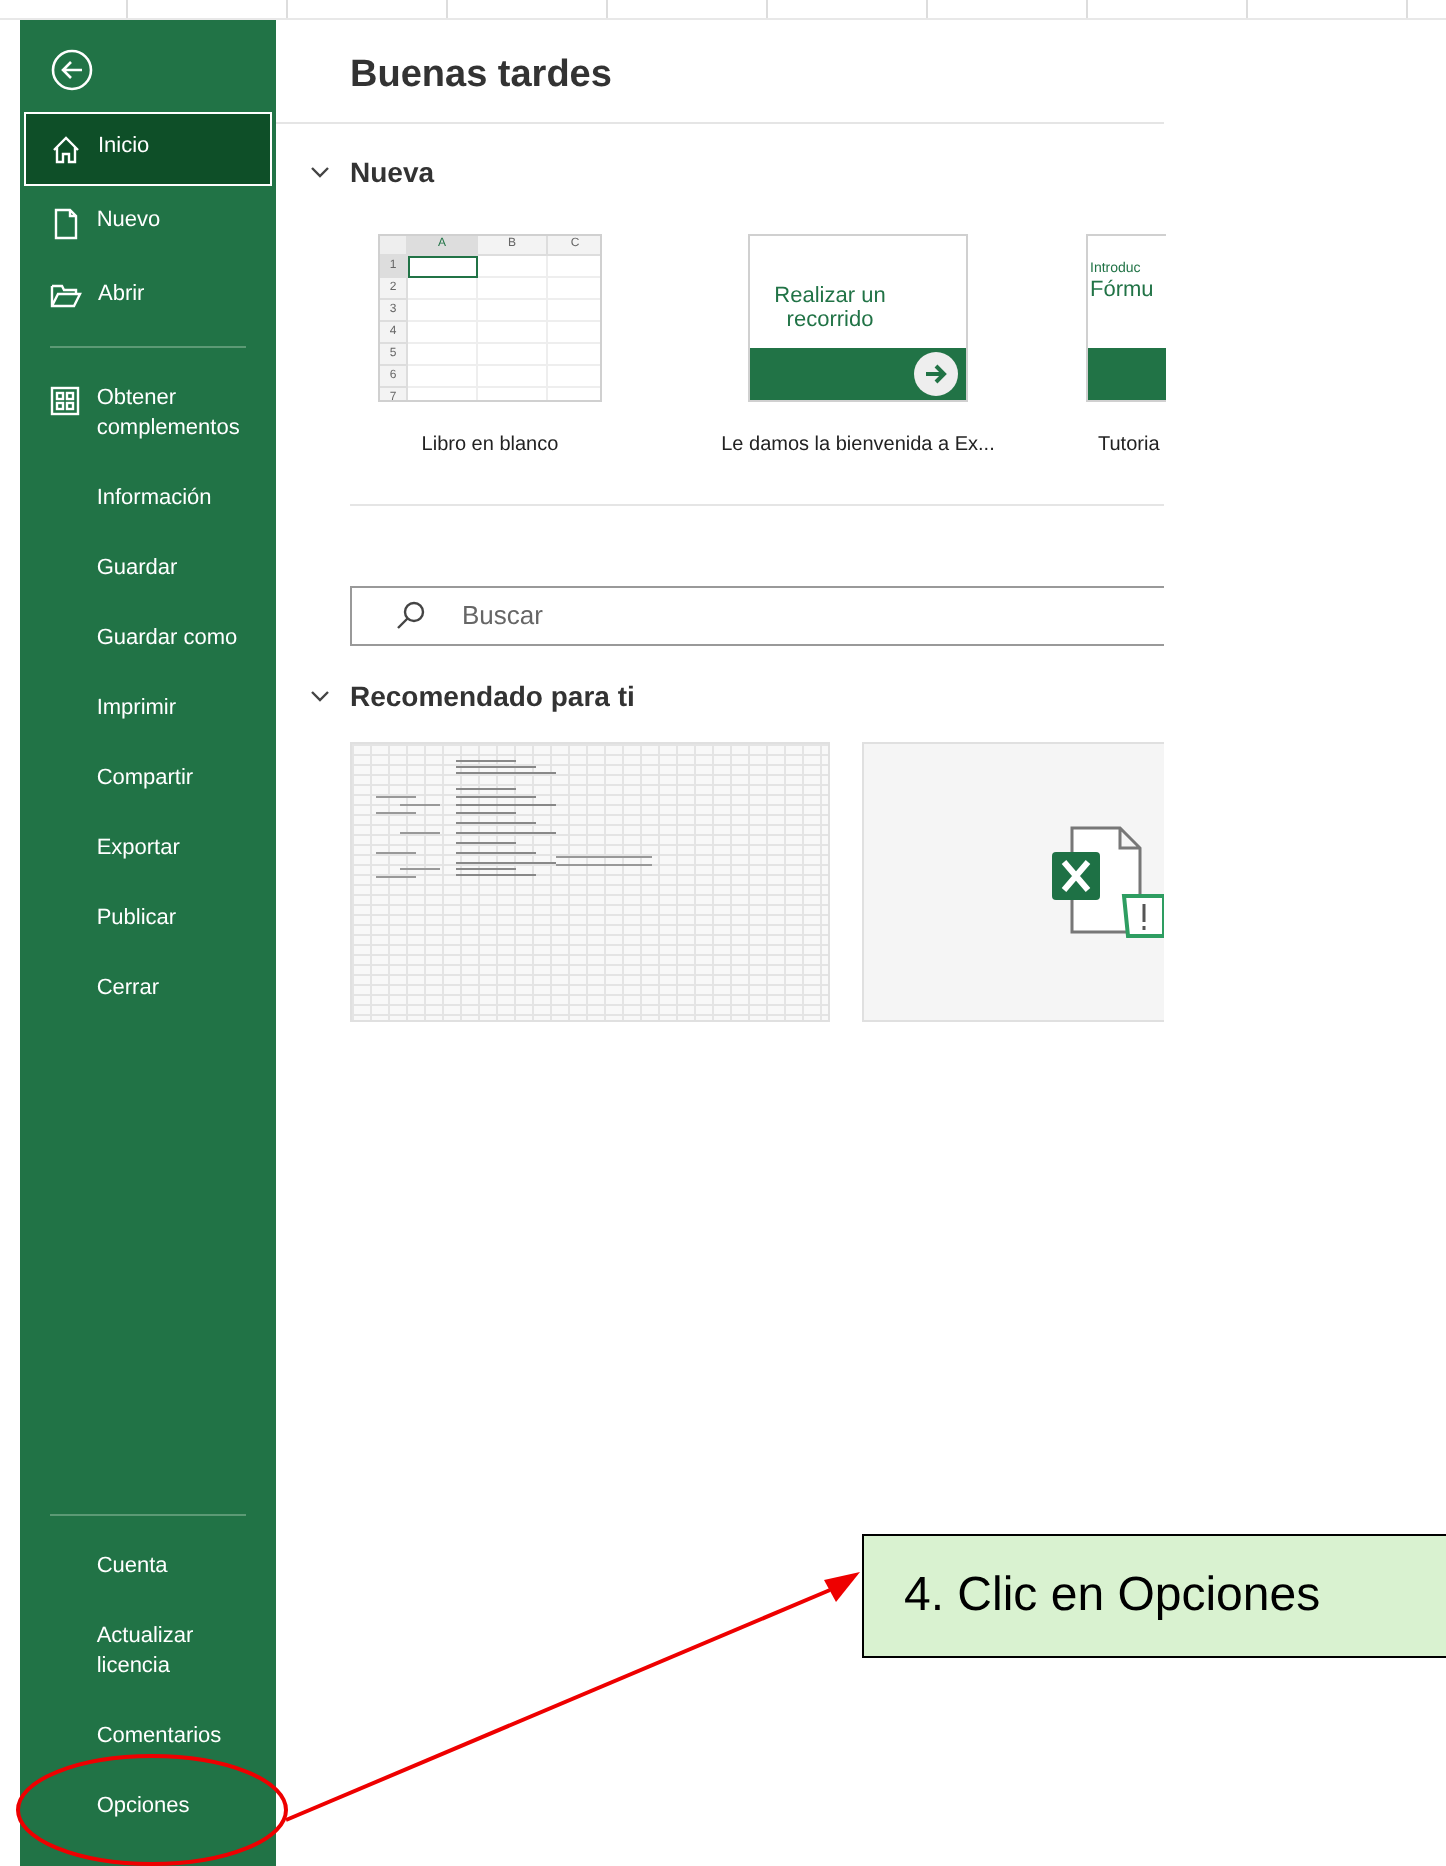 The height and width of the screenshot is (1866, 1446). What do you see at coordinates (1013, 881) in the screenshot?
I see `file-card` at bounding box center [1013, 881].